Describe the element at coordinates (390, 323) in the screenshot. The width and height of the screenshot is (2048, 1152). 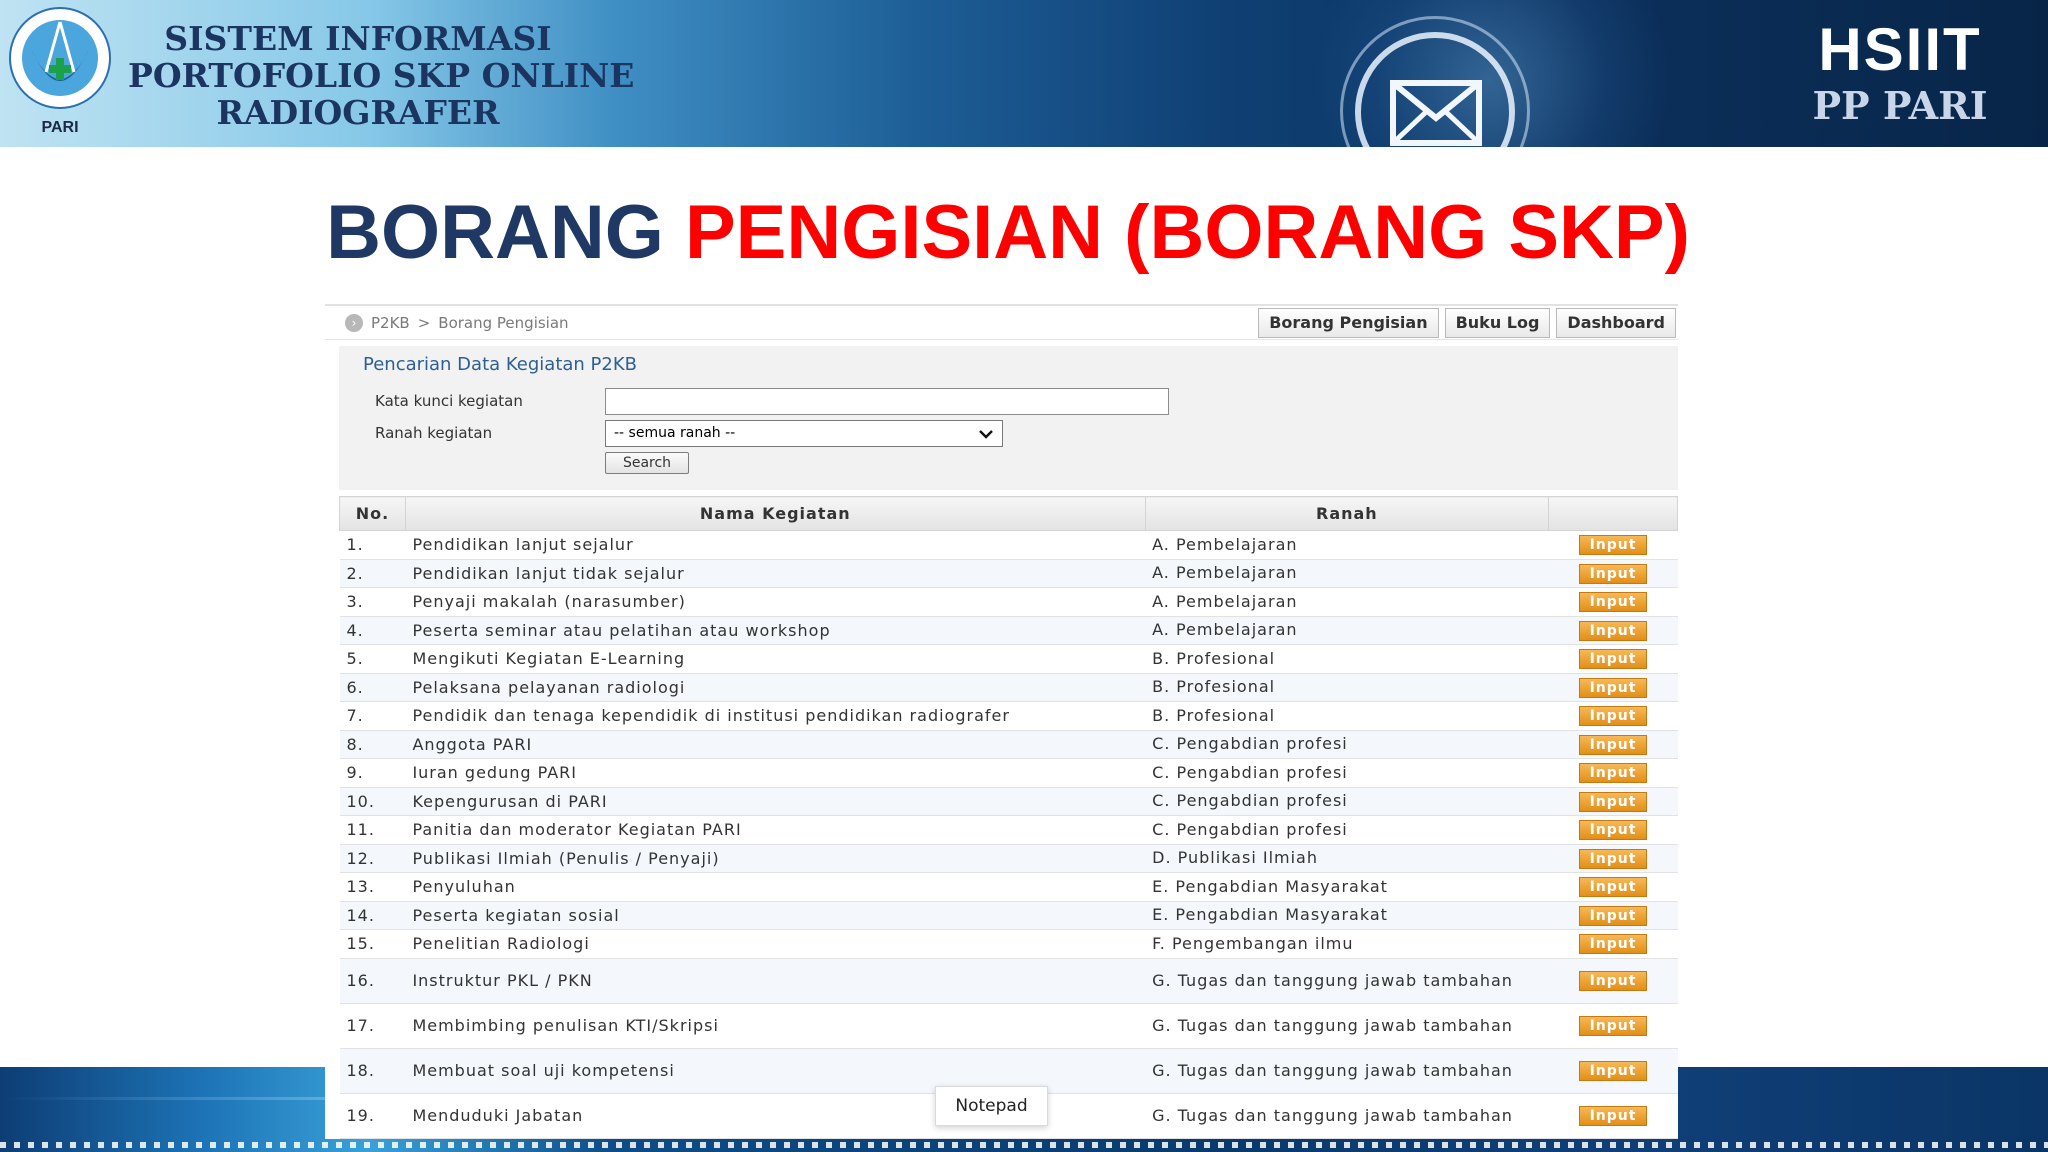
I see `breadcrumb-root: P2KB` at that location.